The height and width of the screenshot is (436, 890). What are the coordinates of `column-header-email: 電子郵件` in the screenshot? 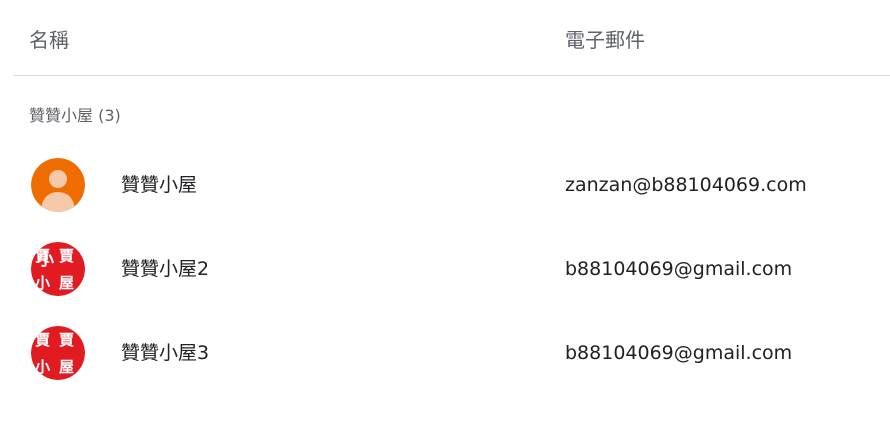 It's located at (605, 40).